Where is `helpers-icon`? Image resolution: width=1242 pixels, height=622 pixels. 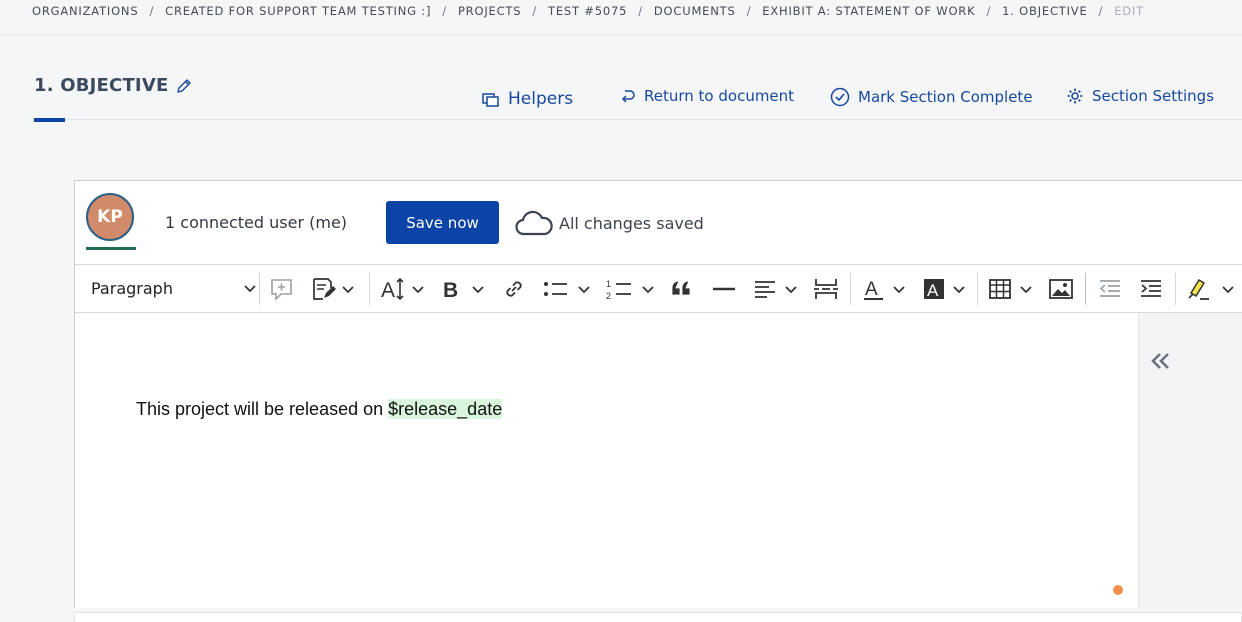
helpers-icon is located at coordinates (490, 100).